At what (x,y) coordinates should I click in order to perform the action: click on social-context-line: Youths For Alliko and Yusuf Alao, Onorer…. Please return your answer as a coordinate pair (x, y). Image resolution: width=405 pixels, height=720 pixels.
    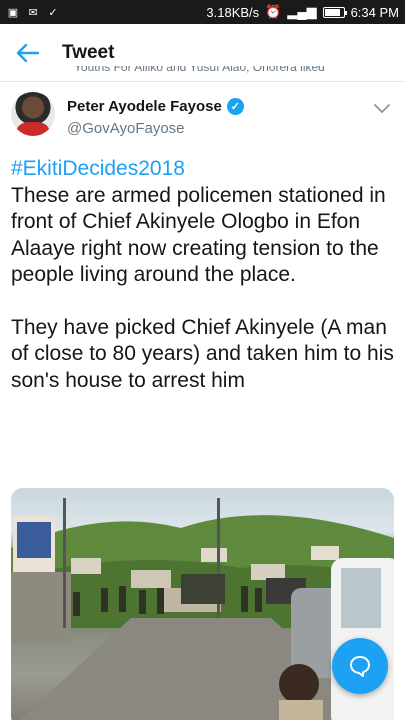
    Looking at the image, I should click on (199, 70).